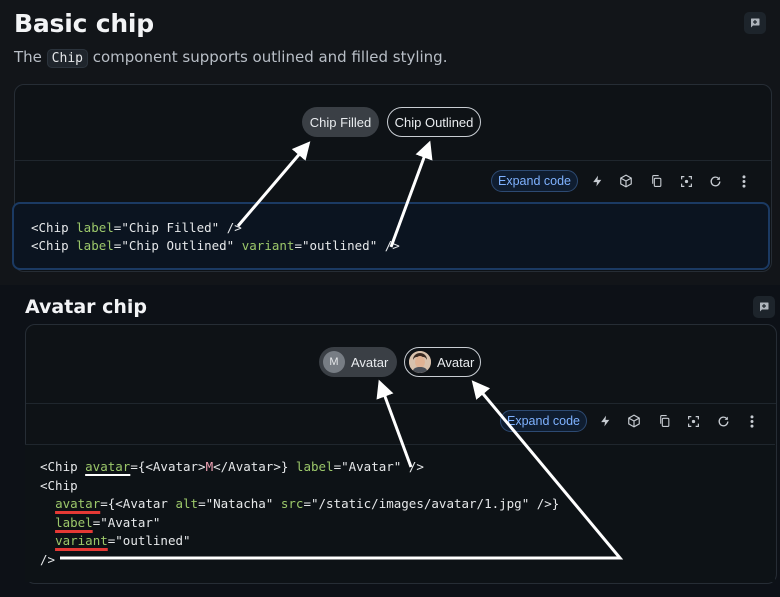  I want to click on chip-avatar-filled: M Avatar, so click(358, 362).